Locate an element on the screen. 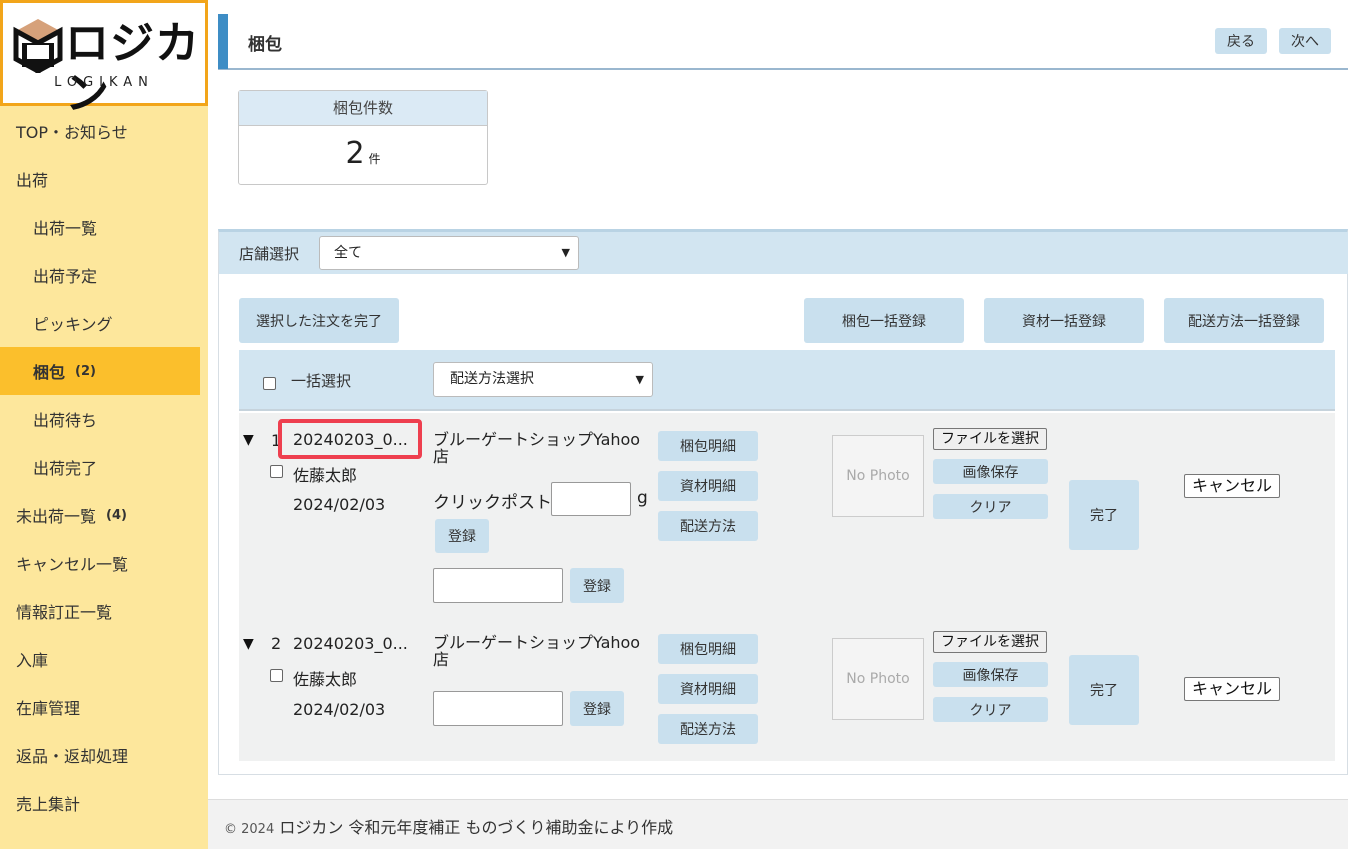  sidebar-item-label: ピッキング is located at coordinates (73, 324).